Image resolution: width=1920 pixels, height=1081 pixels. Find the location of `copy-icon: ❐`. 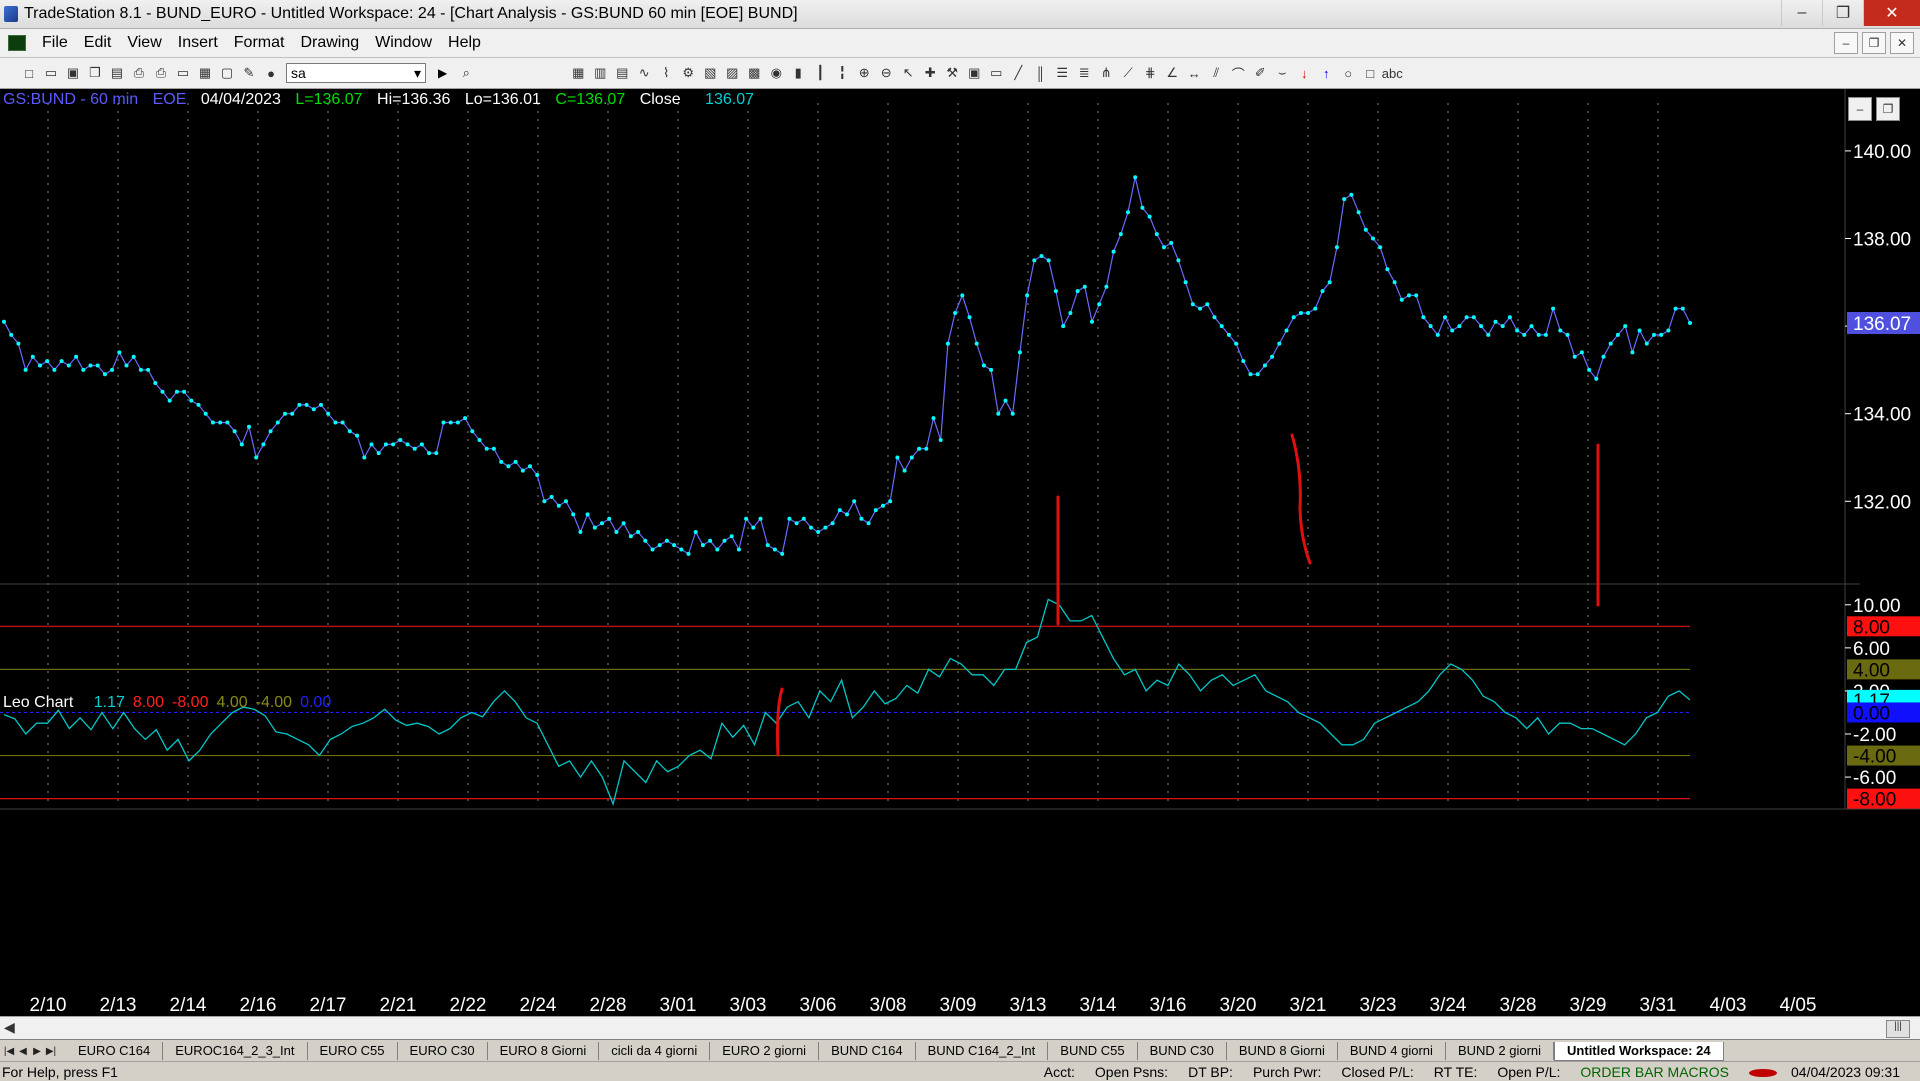

copy-icon: ❐ is located at coordinates (95, 73).